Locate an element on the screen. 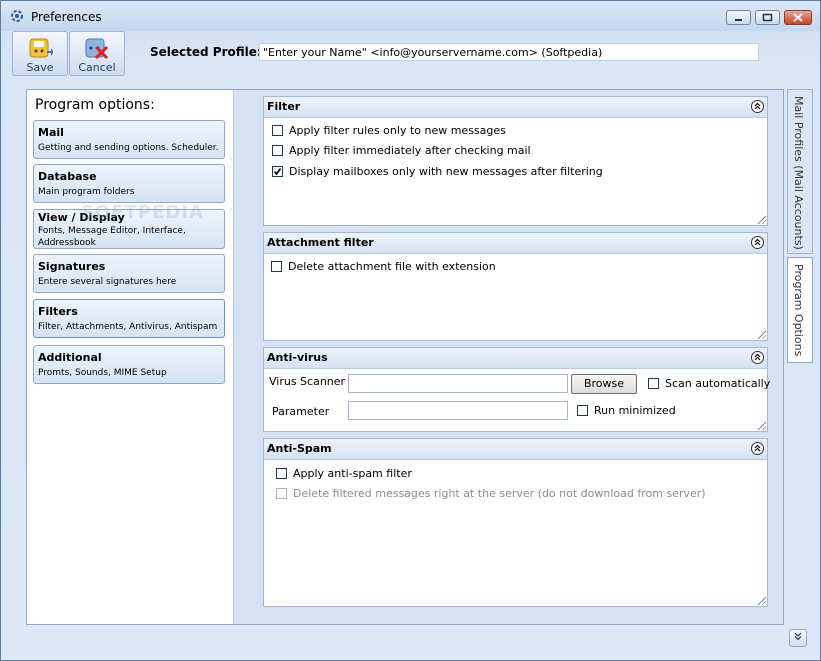 The width and height of the screenshot is (821, 661). minimize-button is located at coordinates (738, 17).